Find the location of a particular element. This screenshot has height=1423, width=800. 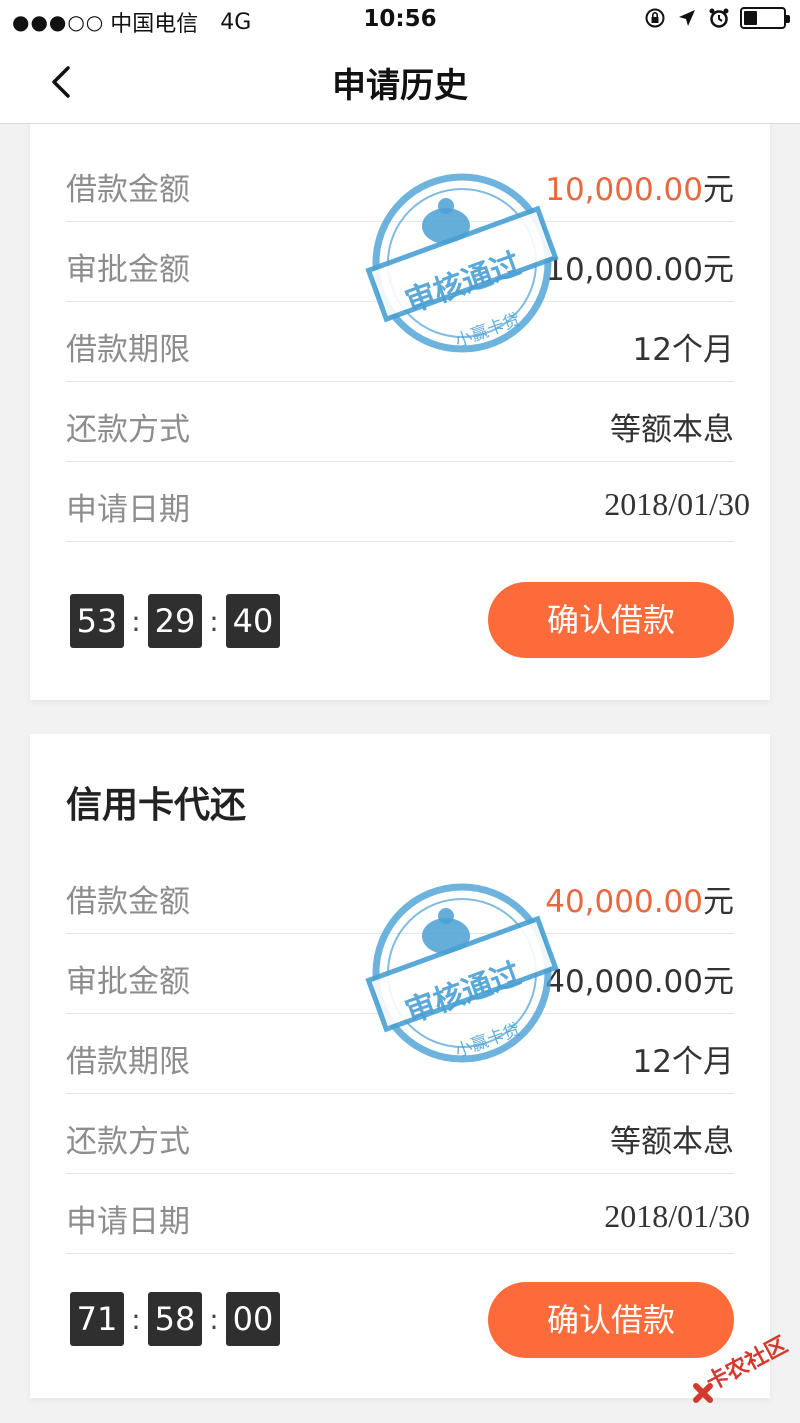

timer-seconds: 40 is located at coordinates (253, 621).